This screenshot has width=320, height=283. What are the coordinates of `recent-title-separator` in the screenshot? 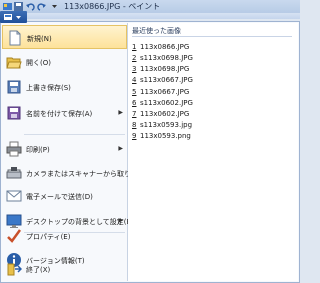 It's located at (212, 36).